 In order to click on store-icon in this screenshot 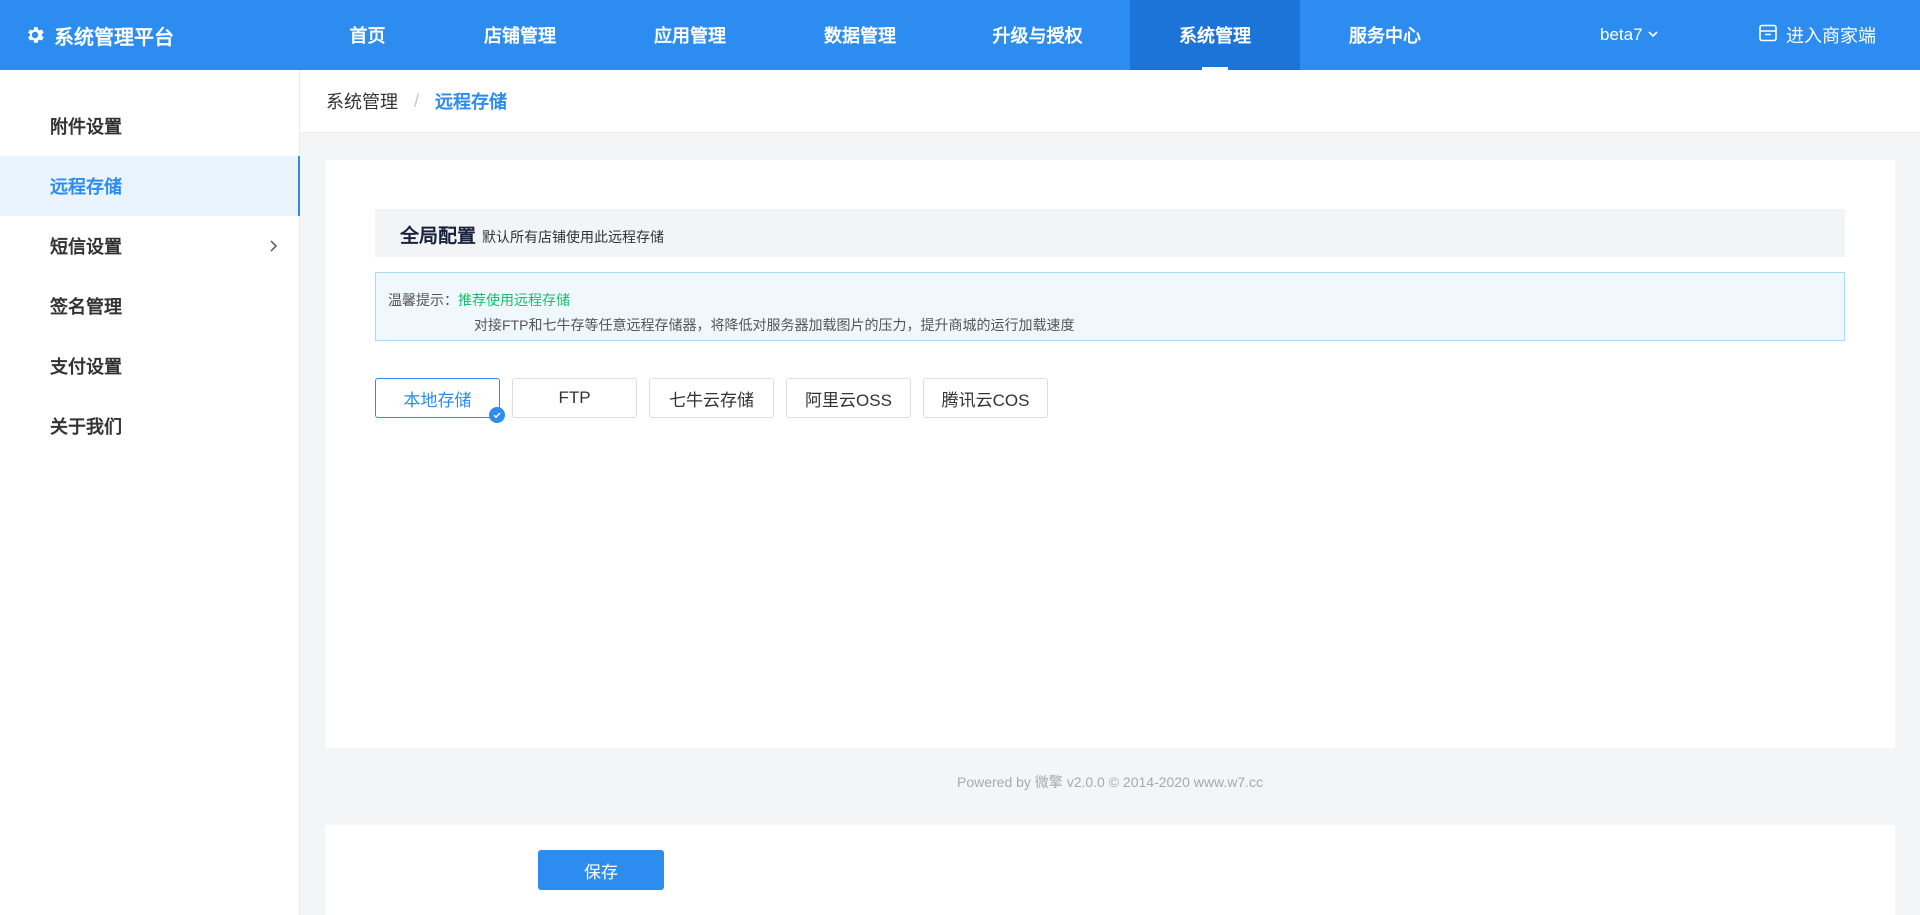, I will do `click(1768, 35)`.